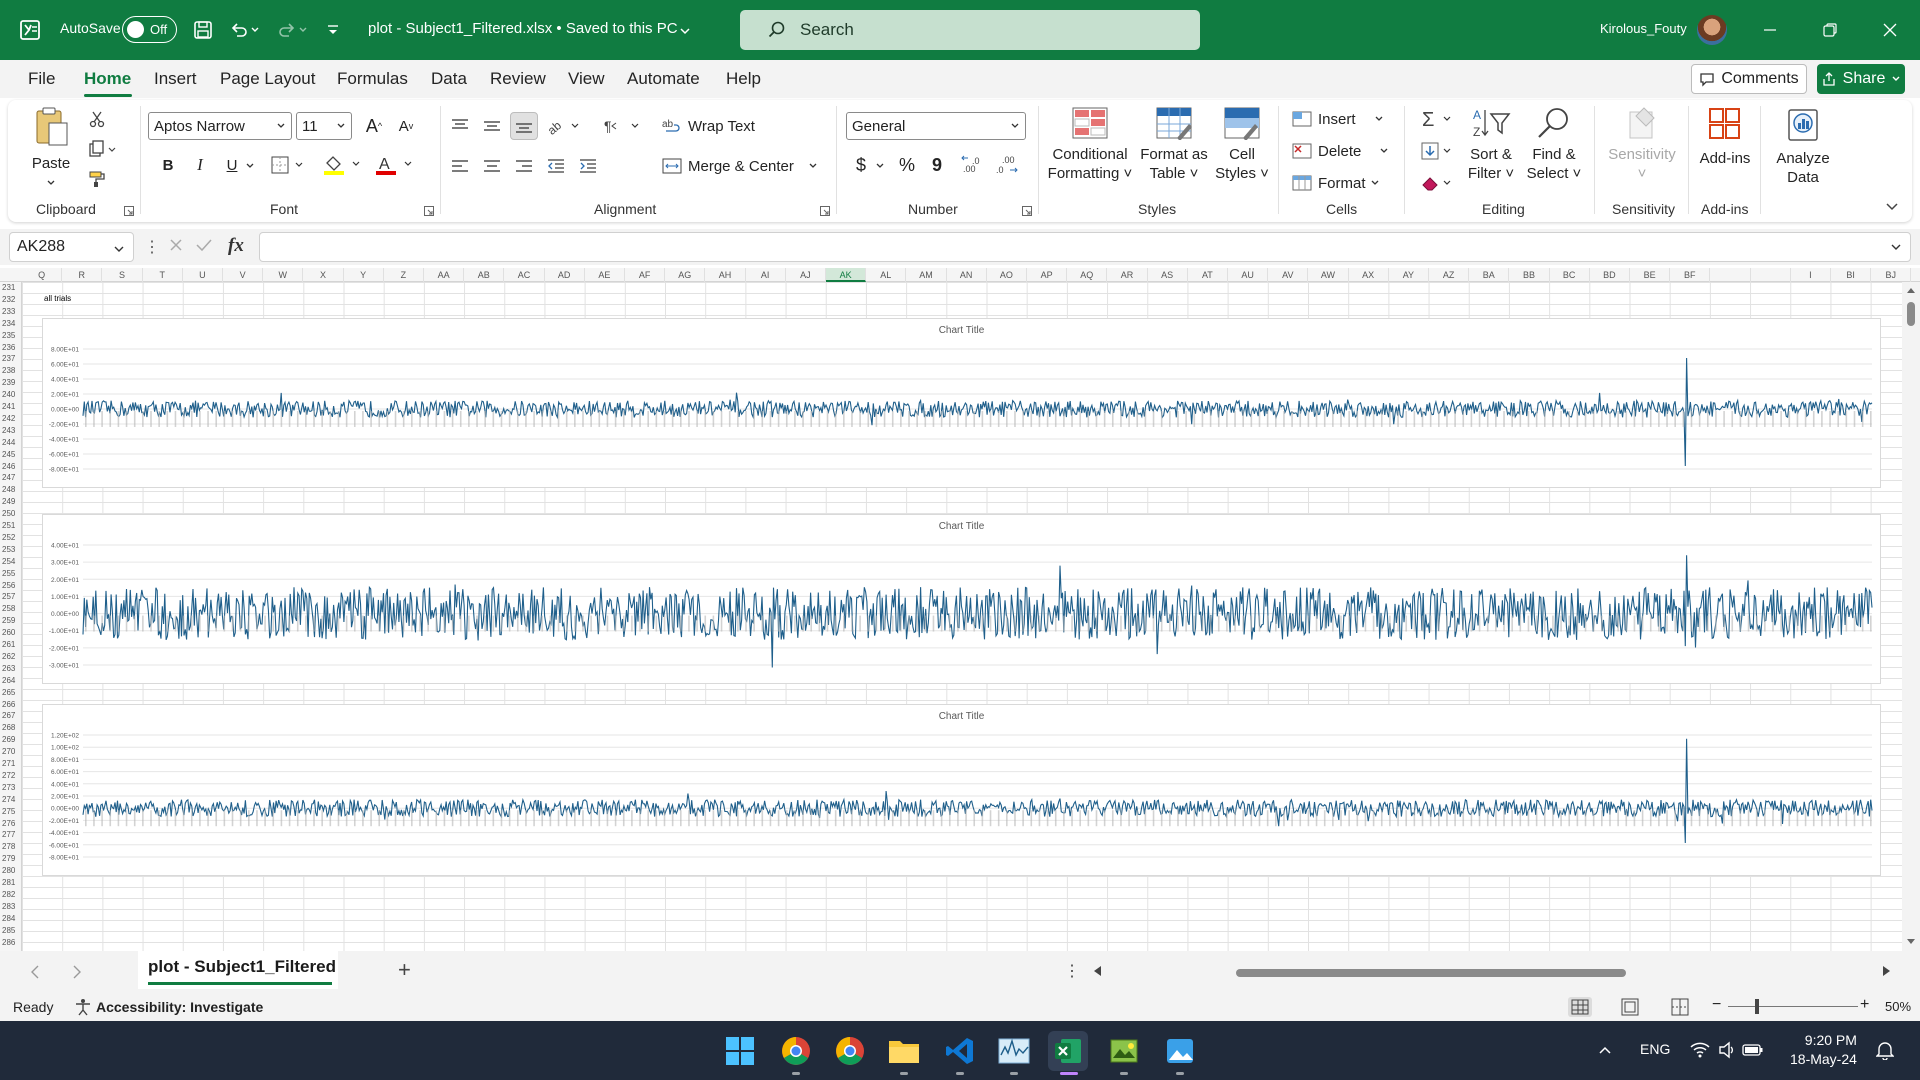  What do you see at coordinates (1680, 1008) in the screenshot?
I see `page-break-view-icon` at bounding box center [1680, 1008].